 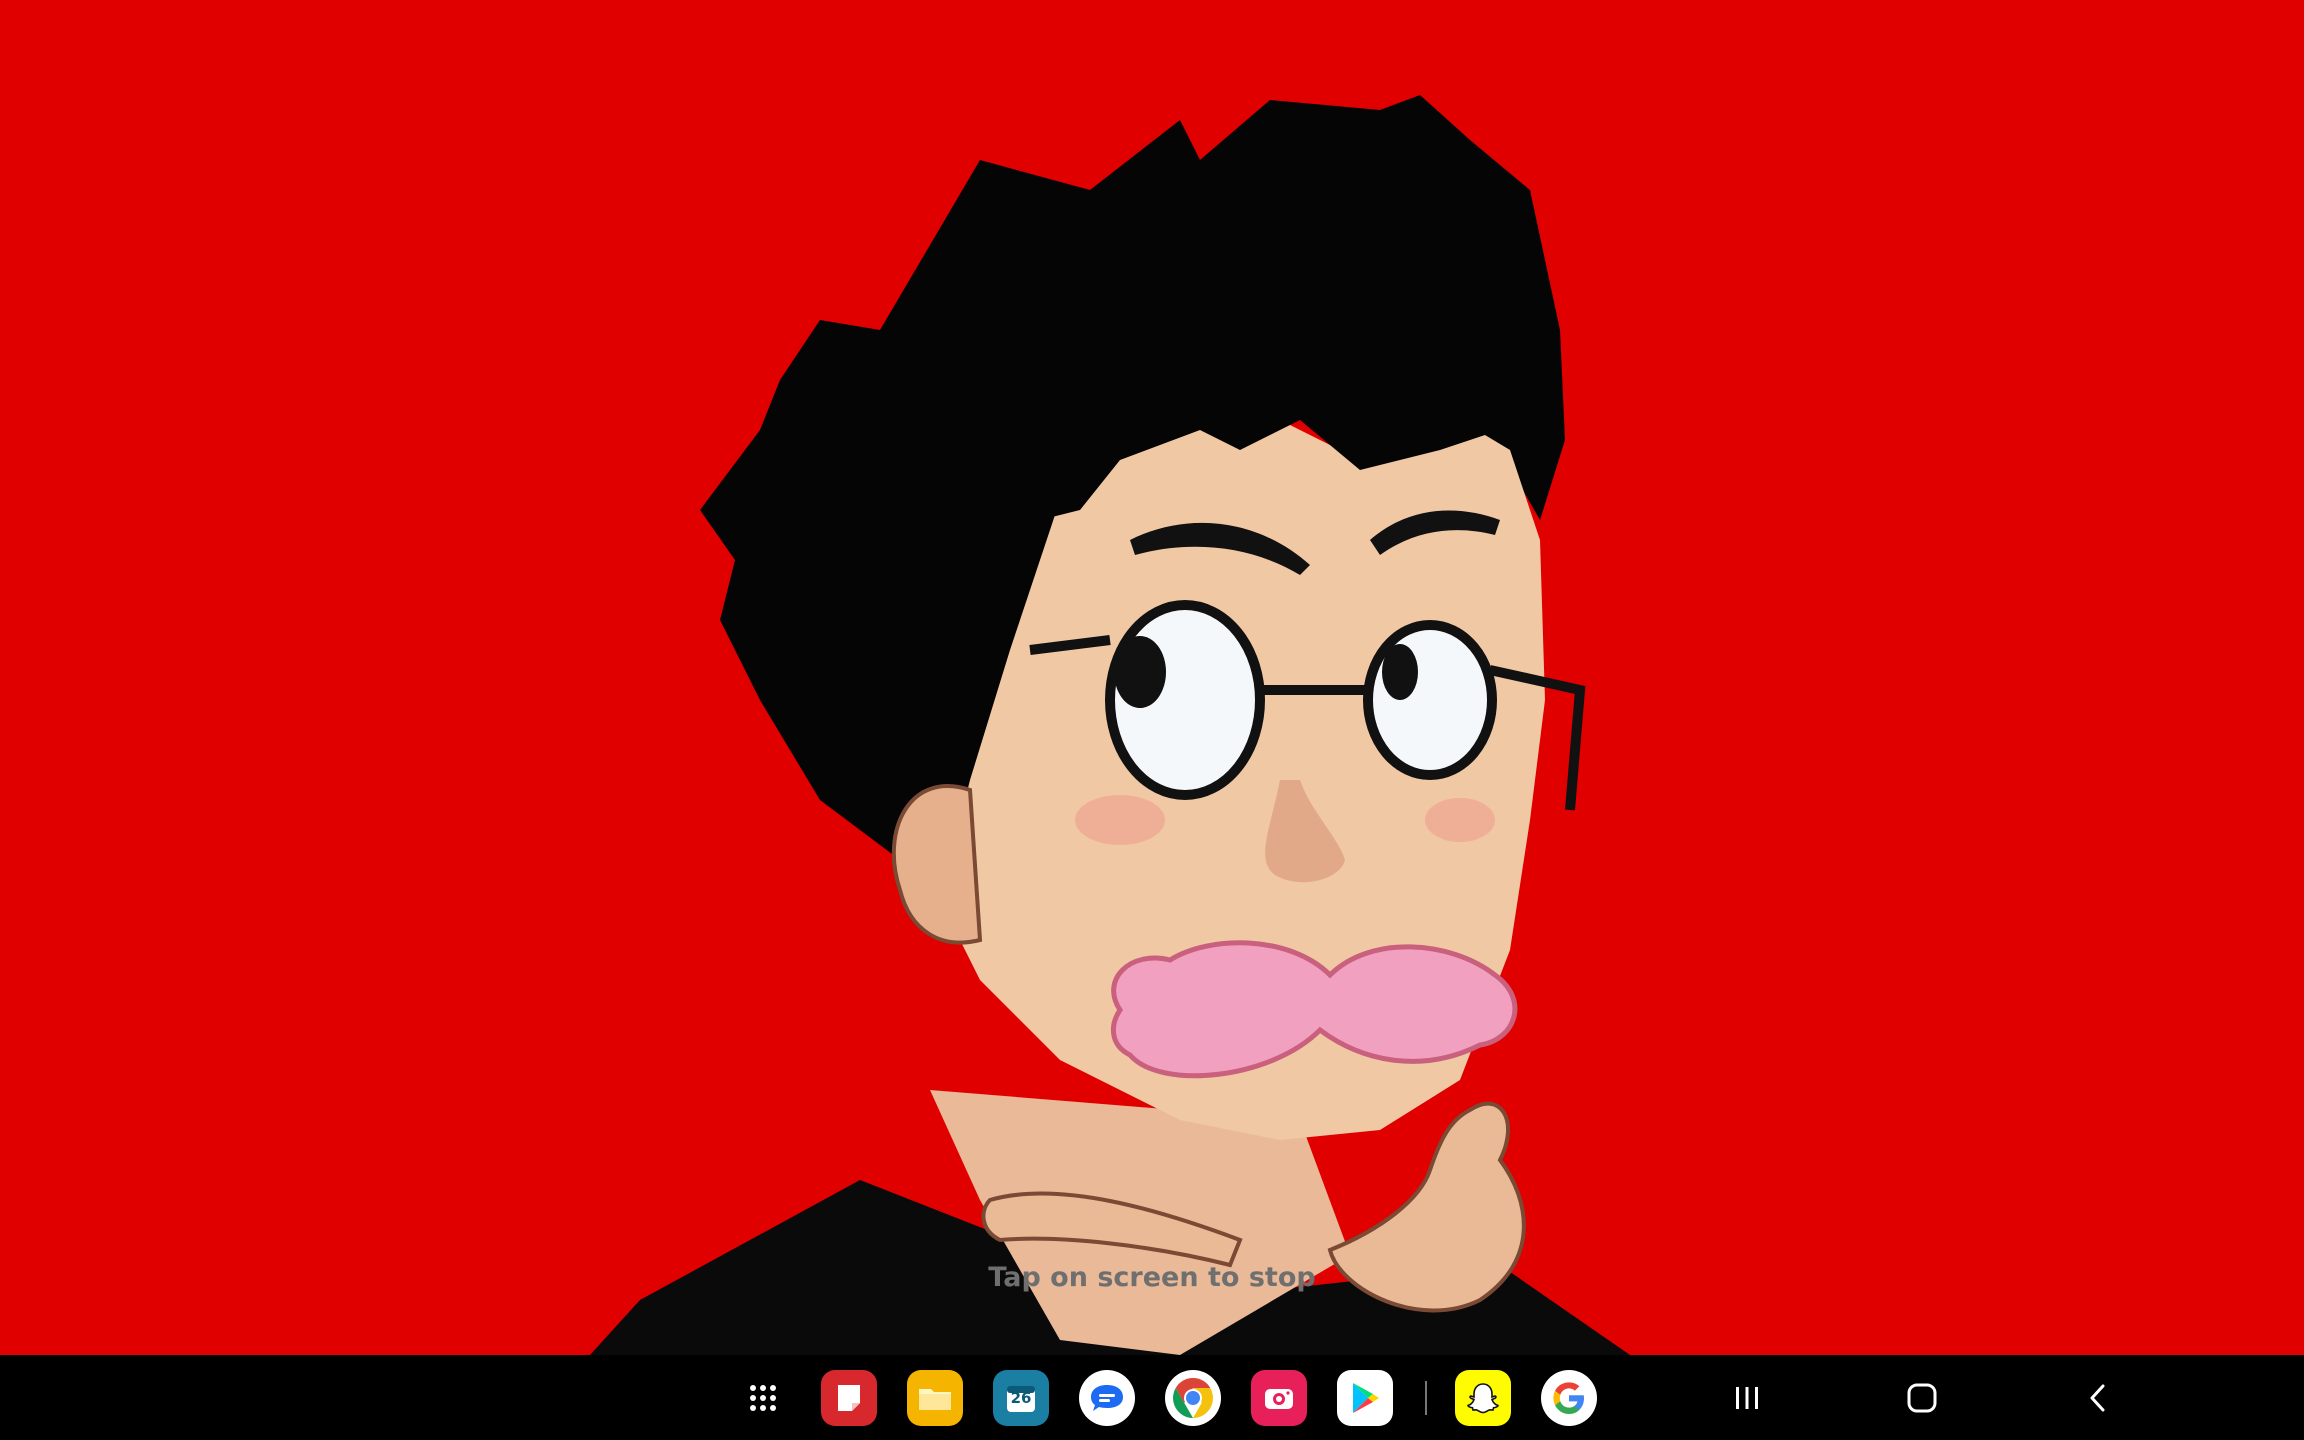 I want to click on files-icon, so click(x=935, y=1399).